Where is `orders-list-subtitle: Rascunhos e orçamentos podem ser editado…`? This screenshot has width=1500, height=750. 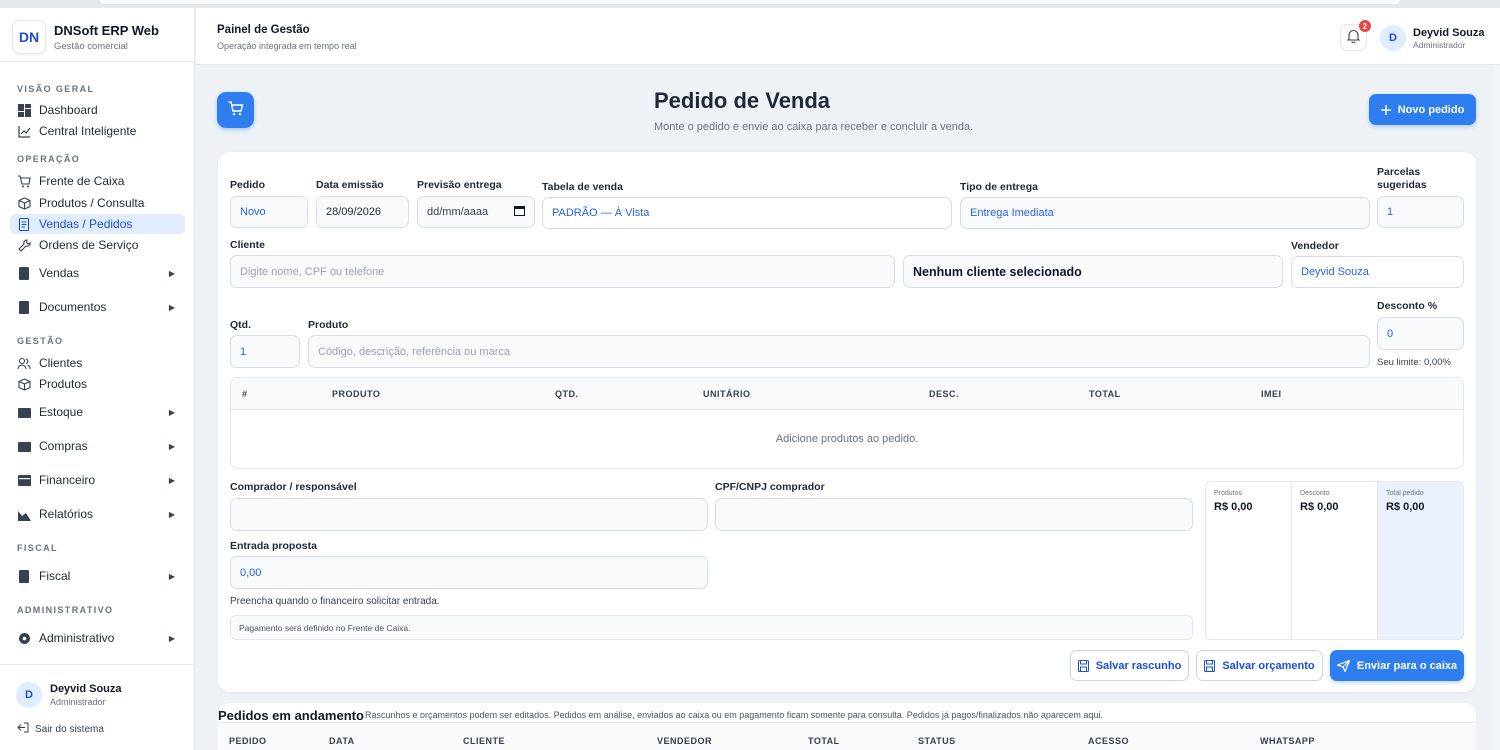
orders-list-subtitle: Rascunhos e orçamentos podem ser editado… is located at coordinates (734, 715).